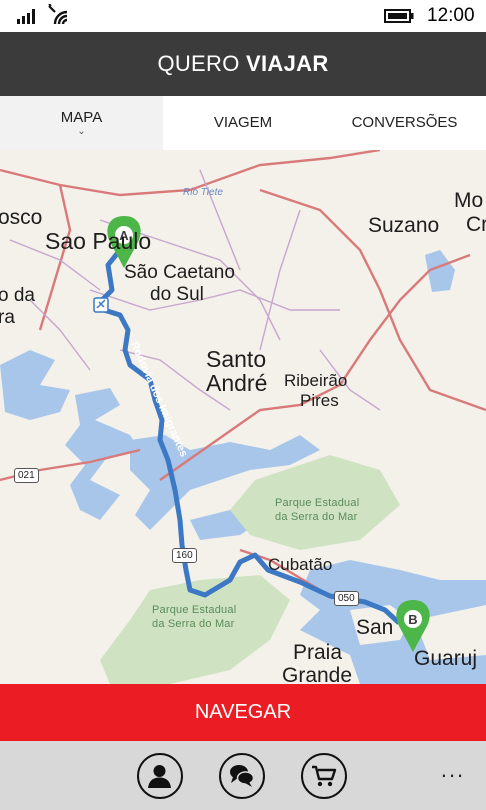  Describe the element at coordinates (243, 16) in the screenshot. I see `status-bar: 12:00` at that location.